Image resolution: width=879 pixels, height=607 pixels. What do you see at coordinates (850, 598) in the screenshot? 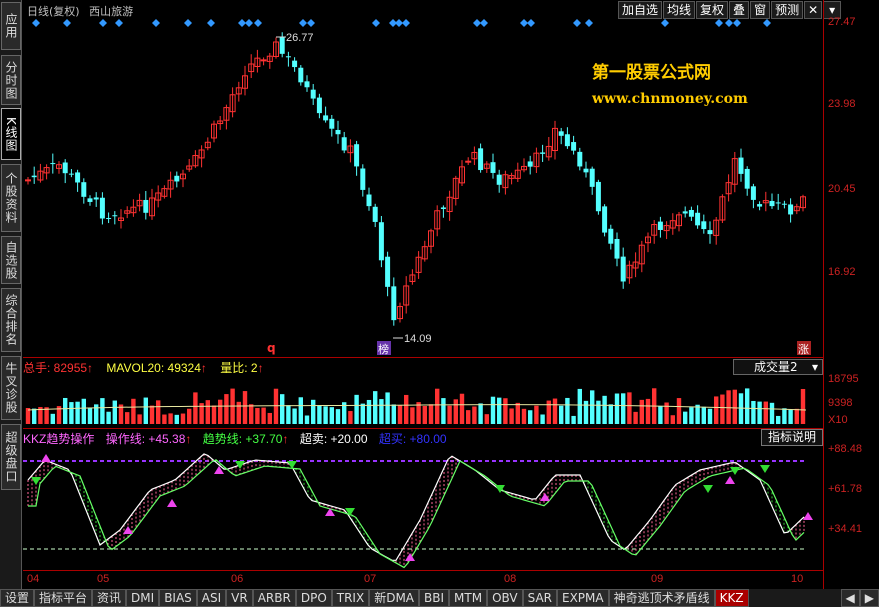
I see `tab-prev-icon: ◀` at bounding box center [850, 598].